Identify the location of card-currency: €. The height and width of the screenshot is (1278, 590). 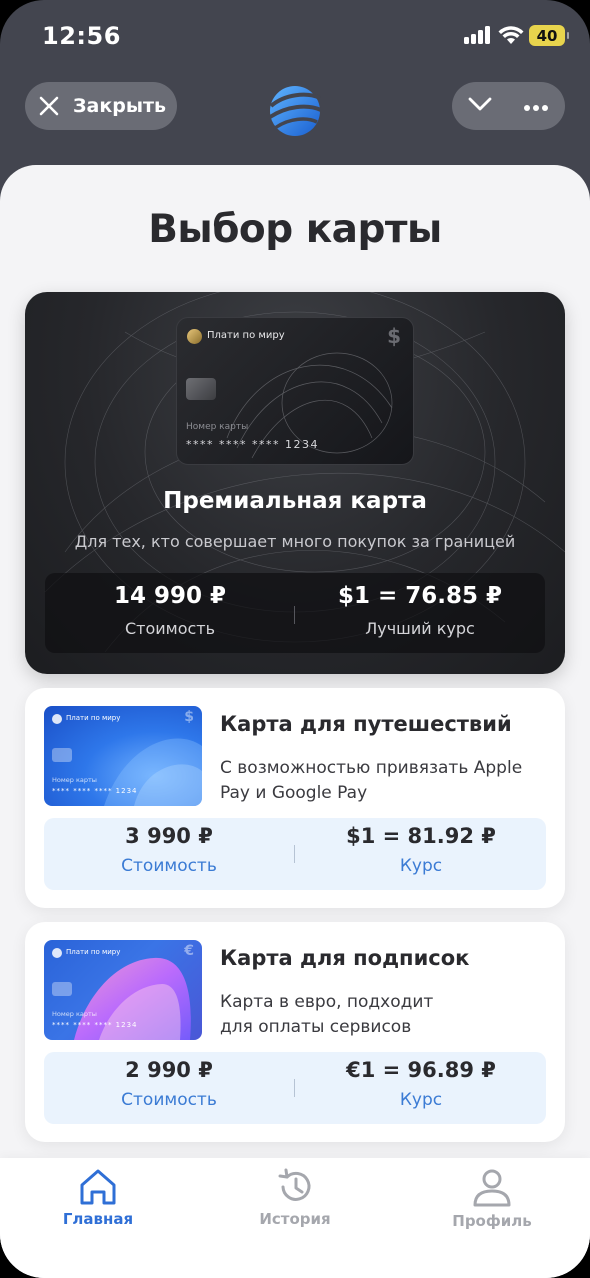
(189, 951).